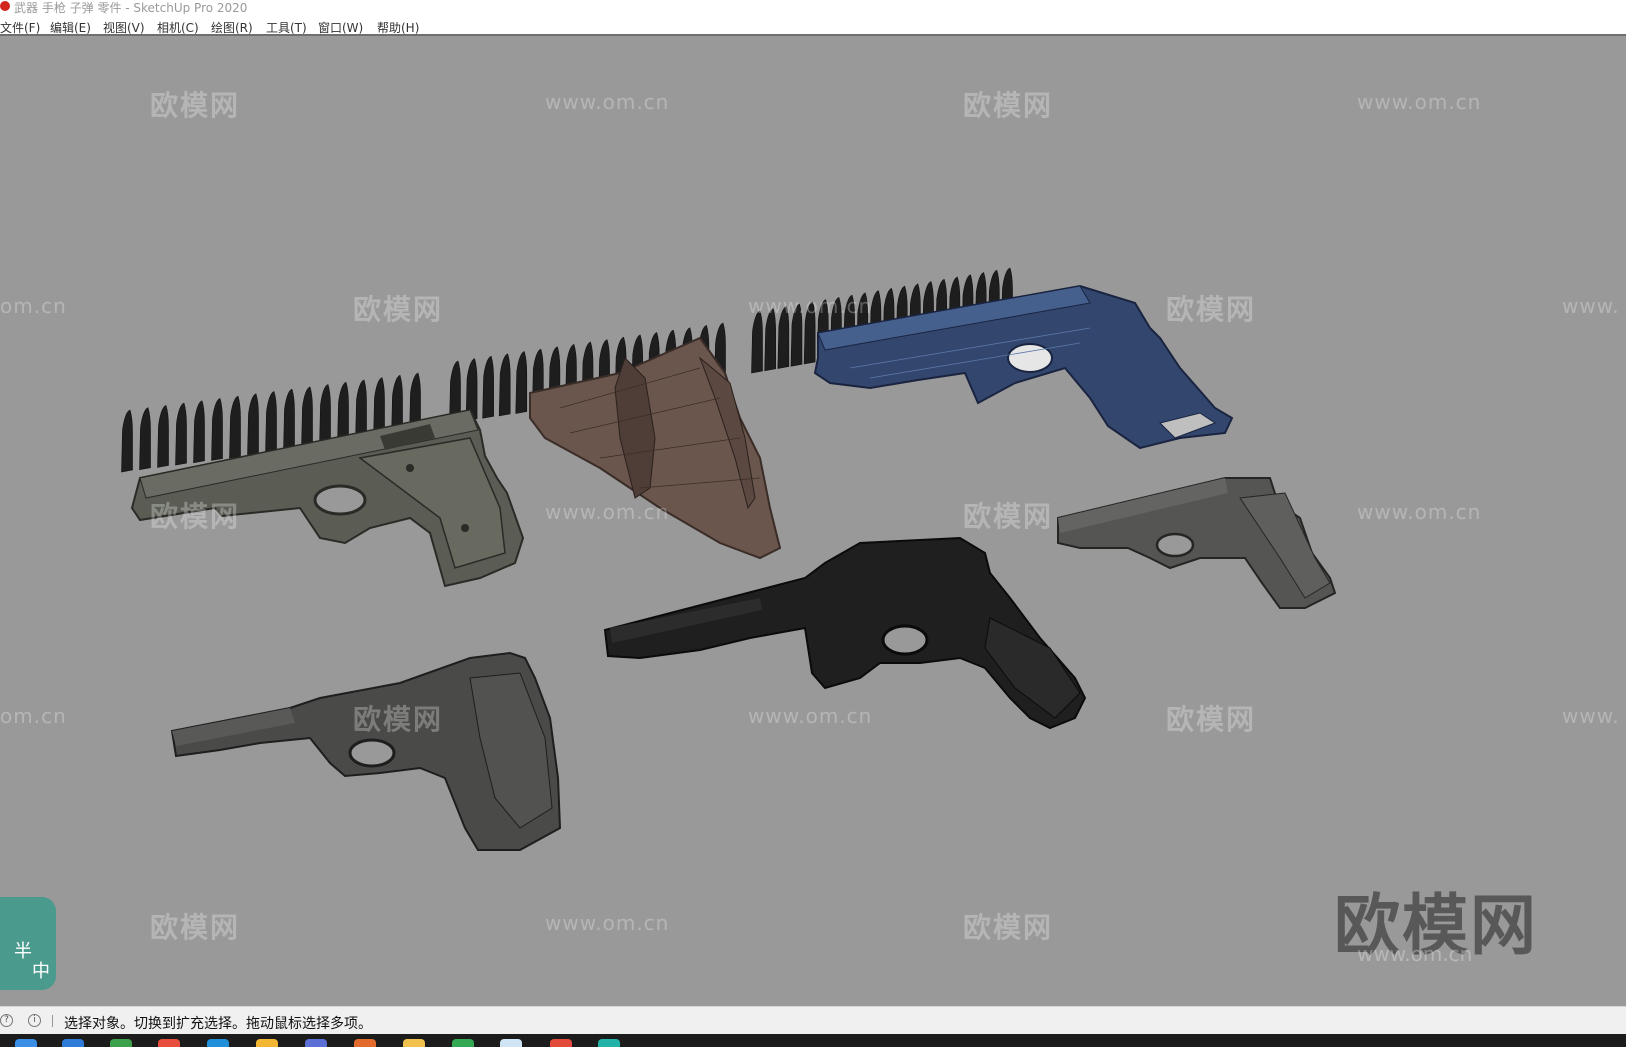  Describe the element at coordinates (267, 1043) in the screenshot. I see `chrome-icon` at that location.